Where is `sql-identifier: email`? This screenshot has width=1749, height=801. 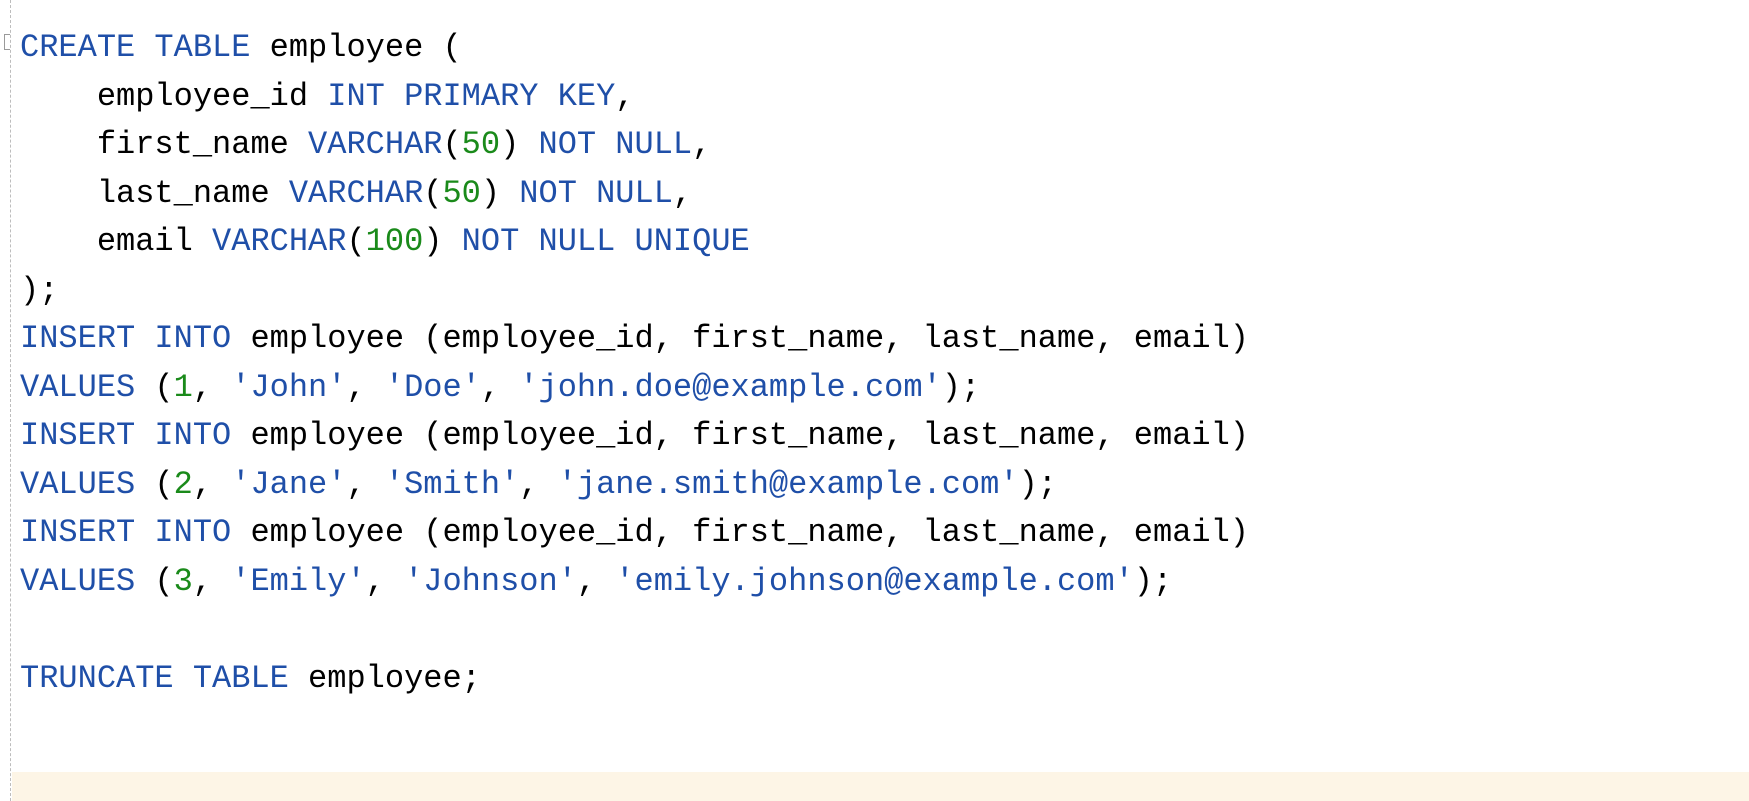
sql-identifier: email is located at coordinates (116, 241).